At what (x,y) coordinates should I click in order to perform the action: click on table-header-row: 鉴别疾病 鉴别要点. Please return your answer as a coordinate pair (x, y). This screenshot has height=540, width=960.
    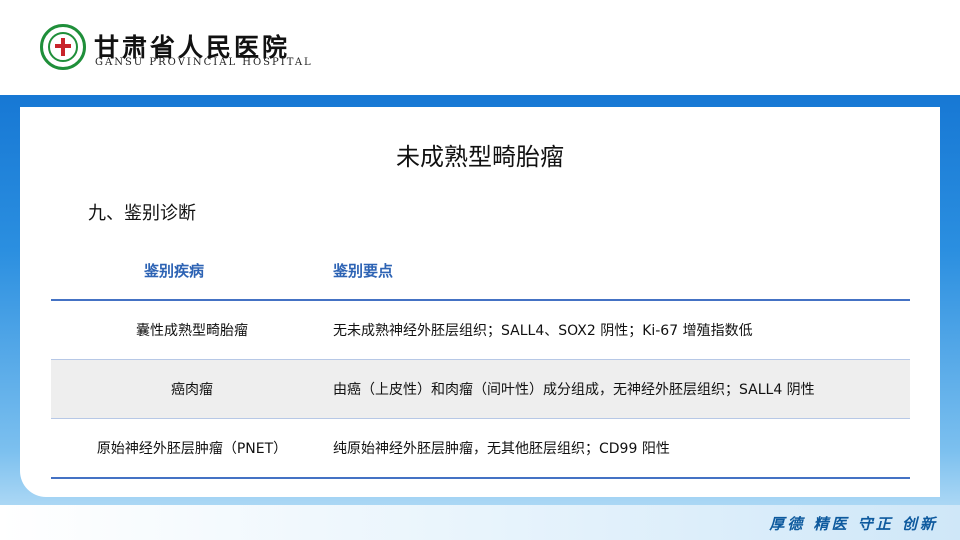
    Looking at the image, I should click on (480, 271).